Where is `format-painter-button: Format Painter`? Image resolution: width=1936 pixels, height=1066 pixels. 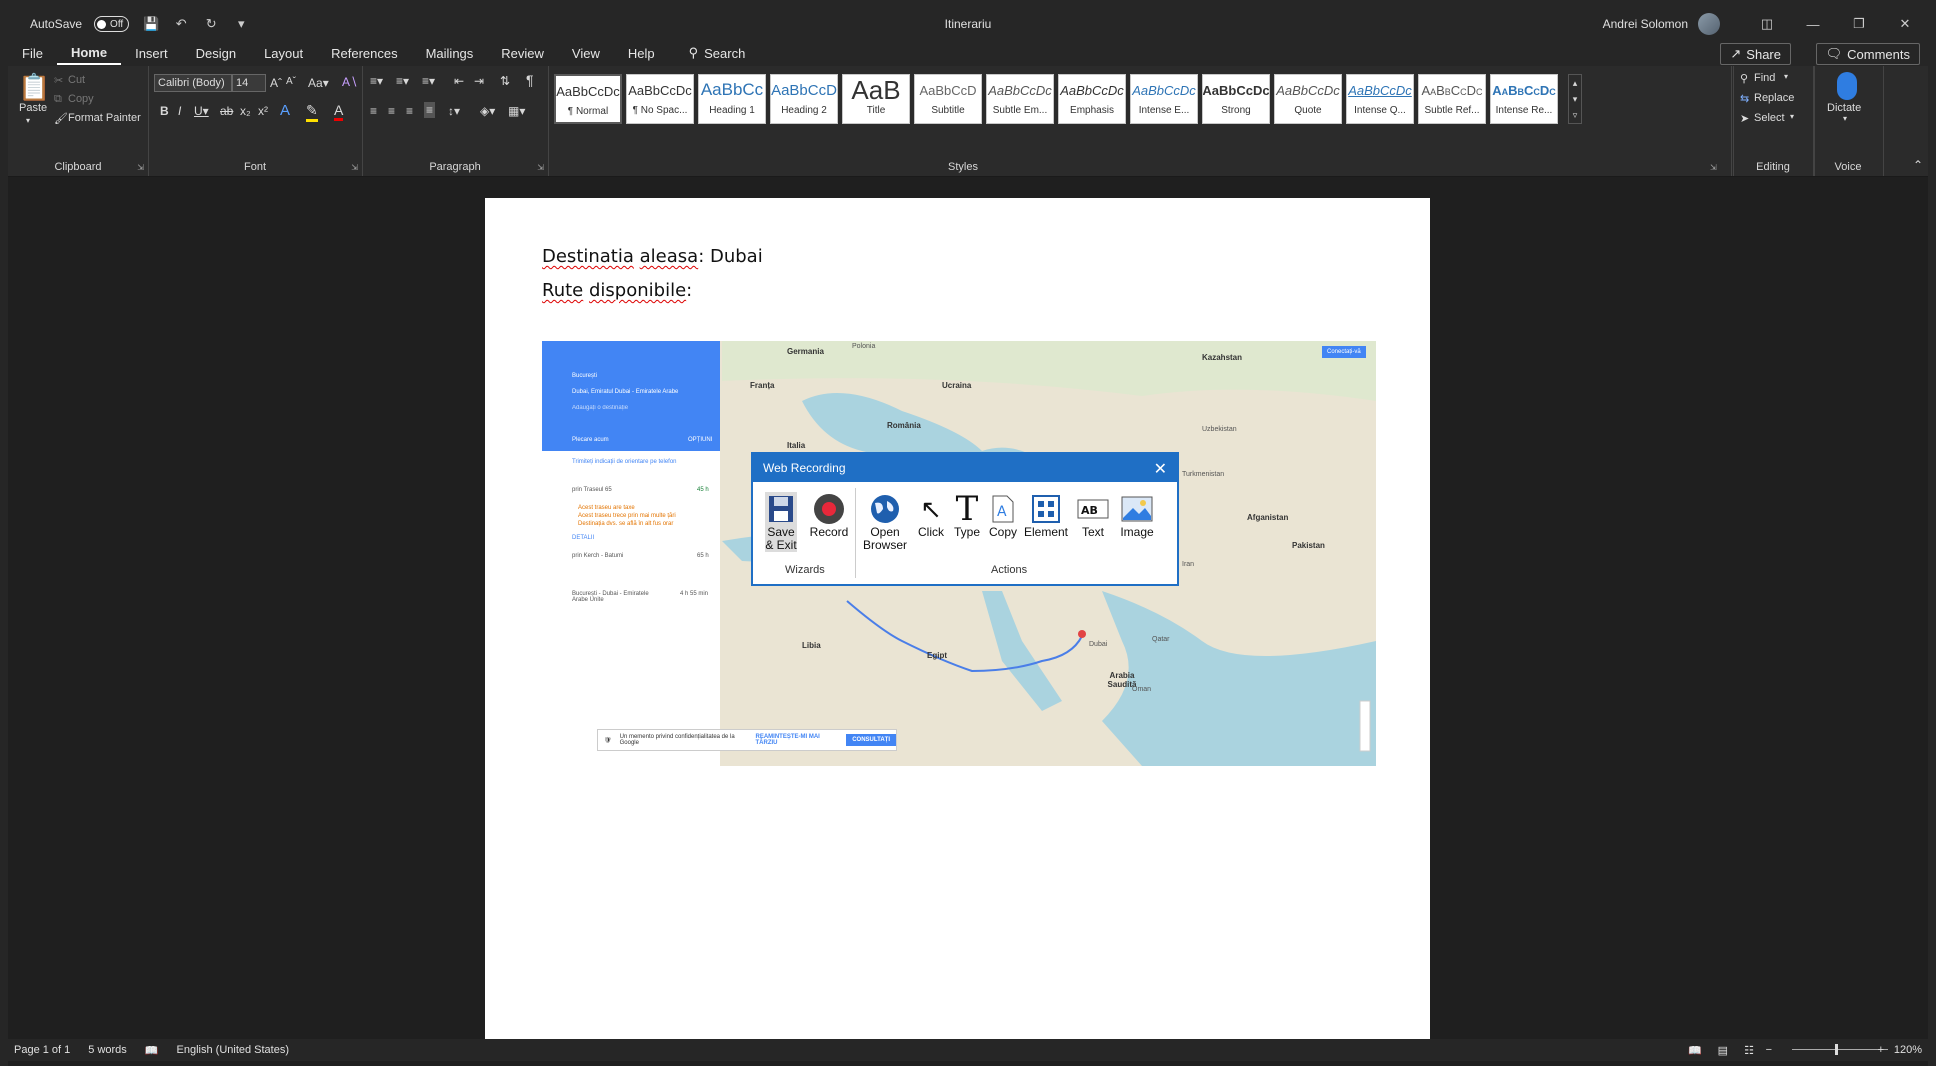
format-painter-button: Format Painter is located at coordinates (104, 118).